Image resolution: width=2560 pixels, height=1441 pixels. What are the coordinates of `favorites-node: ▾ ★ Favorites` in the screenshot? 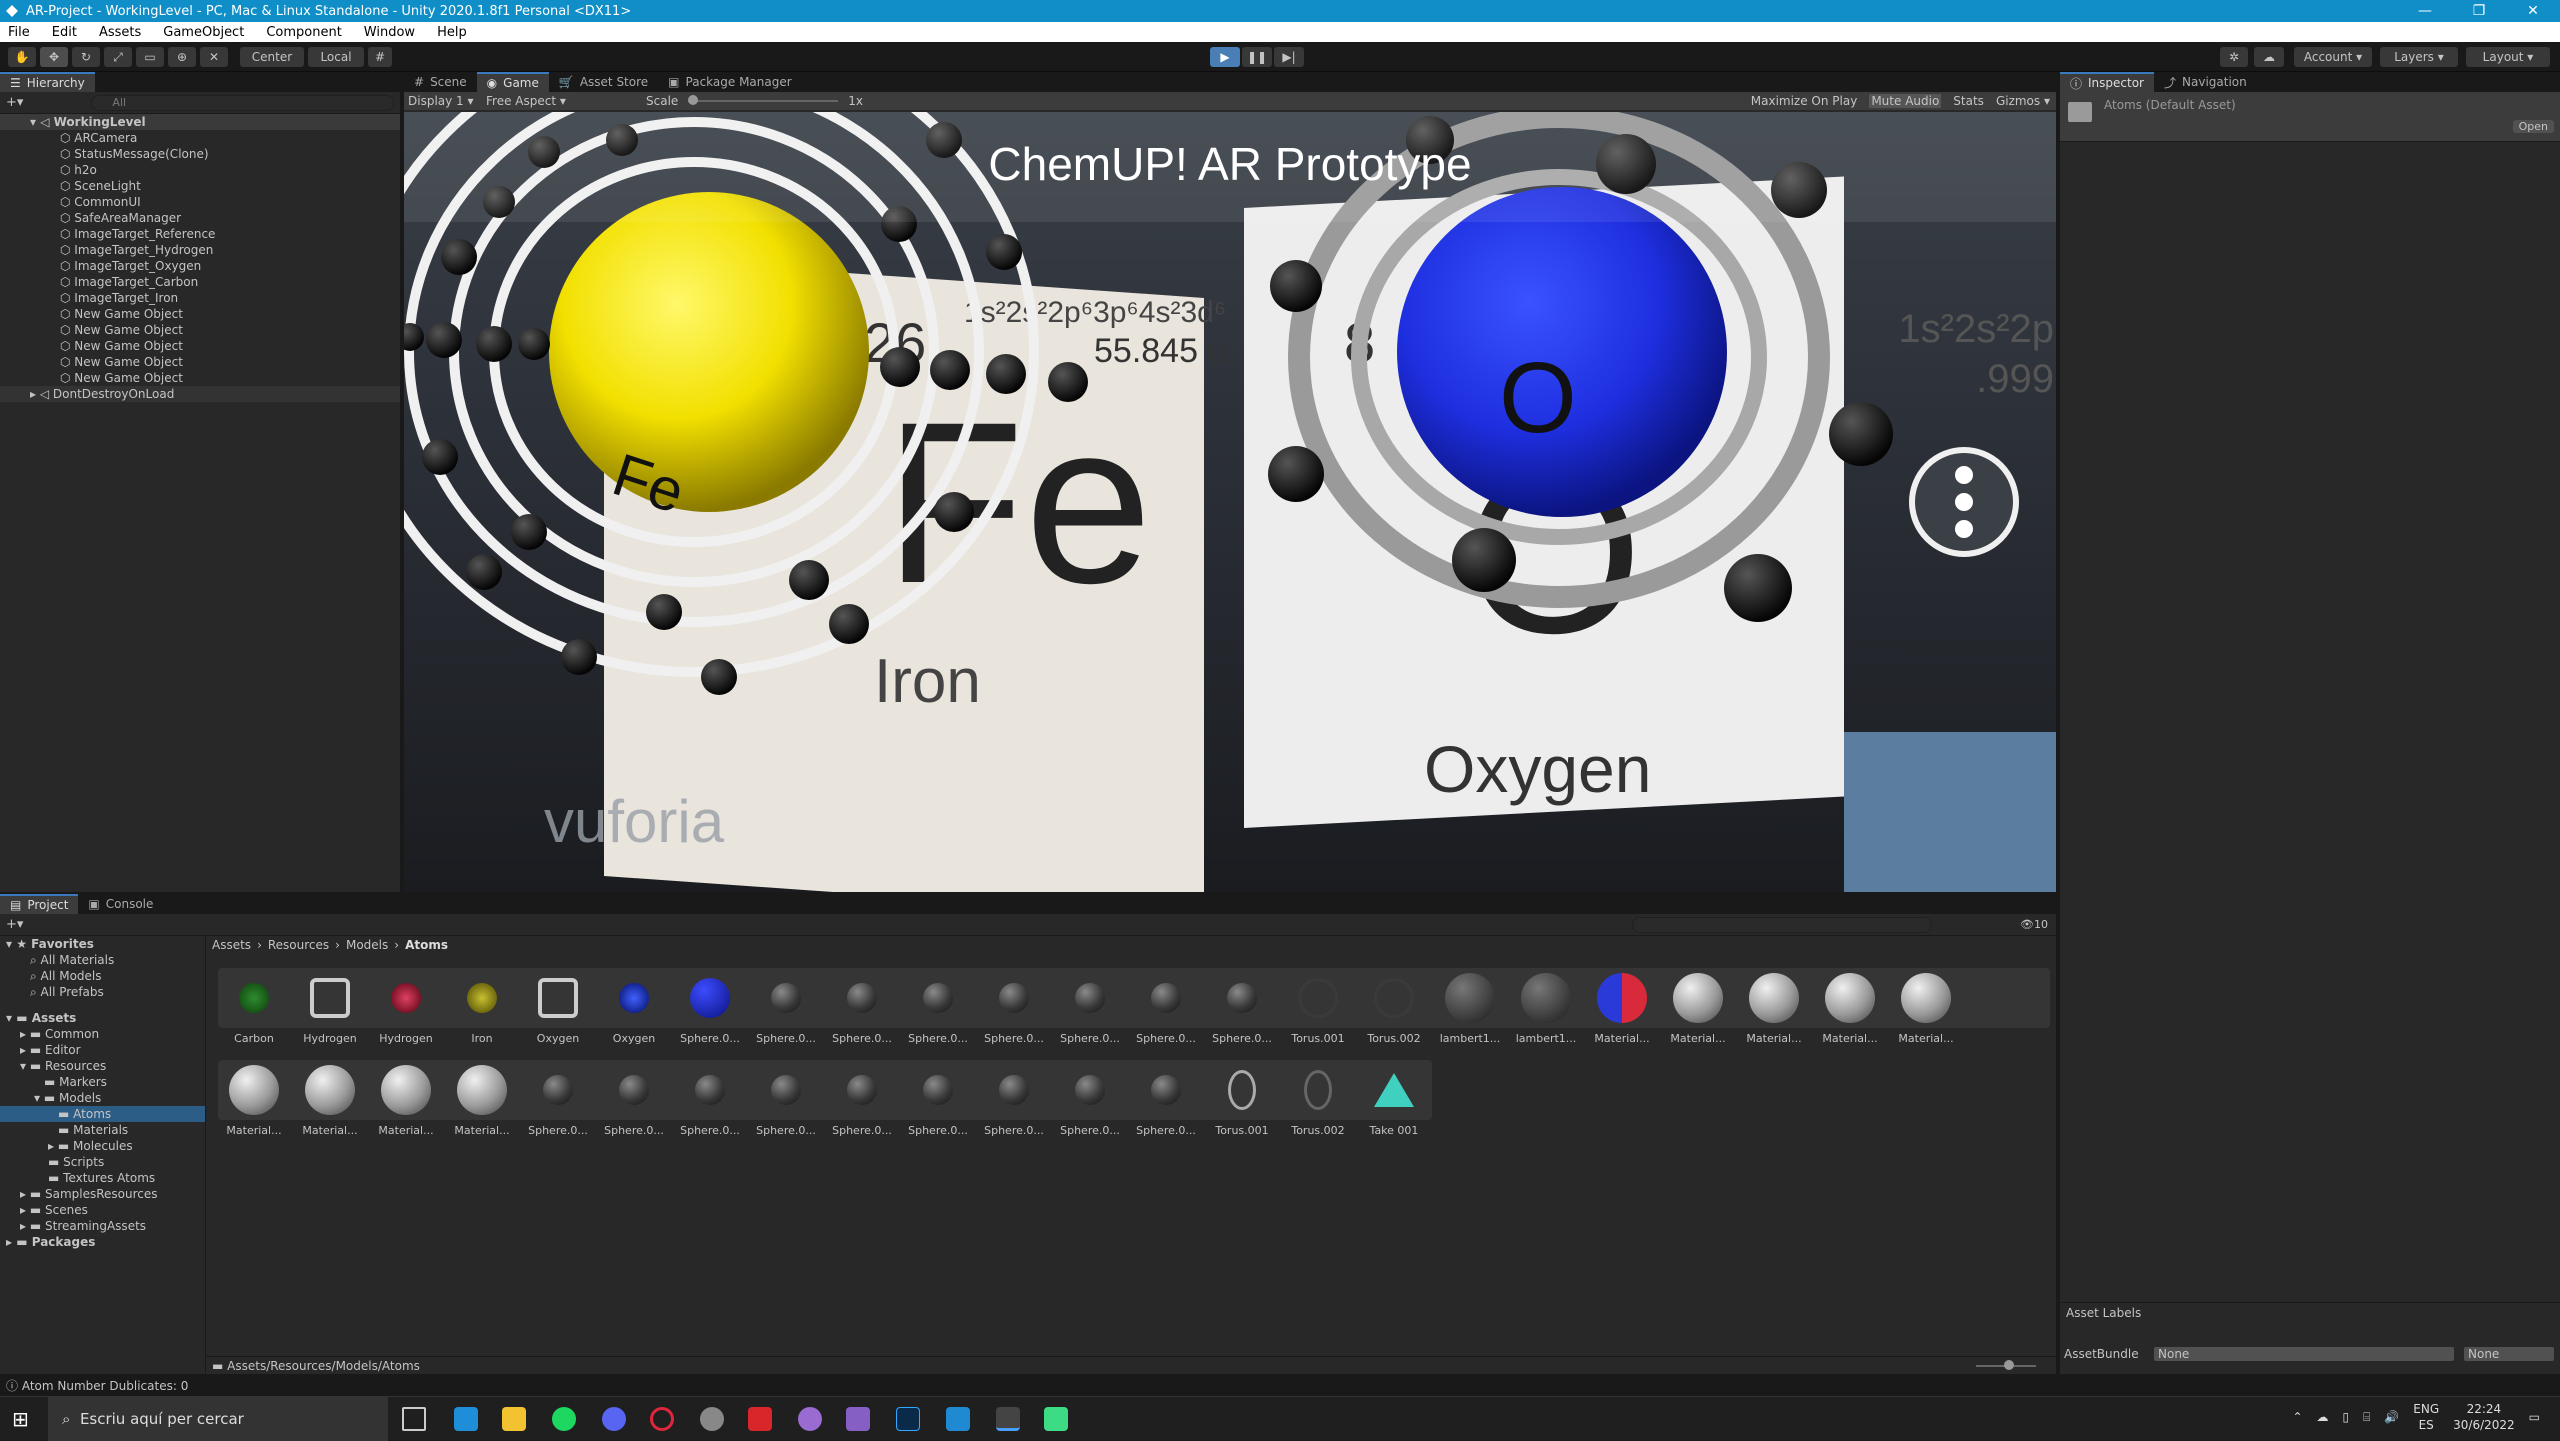 It's located at (102, 944).